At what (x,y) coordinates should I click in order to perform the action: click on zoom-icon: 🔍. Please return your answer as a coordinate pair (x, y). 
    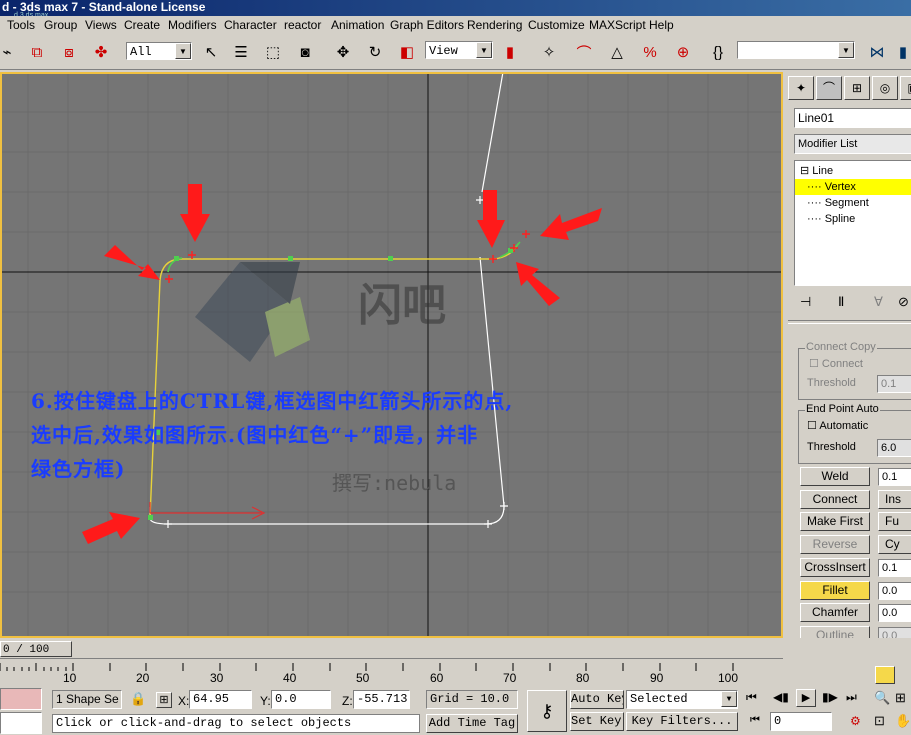
    Looking at the image, I should click on (882, 698).